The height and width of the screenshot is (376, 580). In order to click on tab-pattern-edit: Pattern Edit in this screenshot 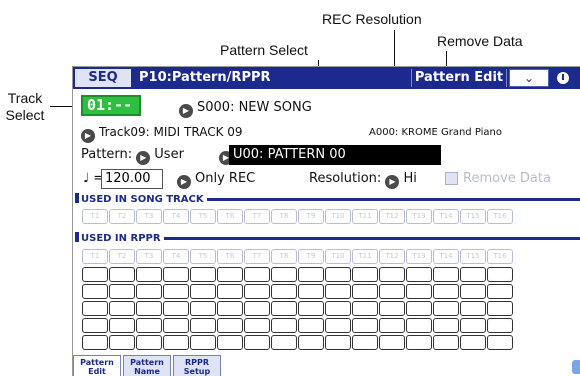, I will do `click(97, 365)`.